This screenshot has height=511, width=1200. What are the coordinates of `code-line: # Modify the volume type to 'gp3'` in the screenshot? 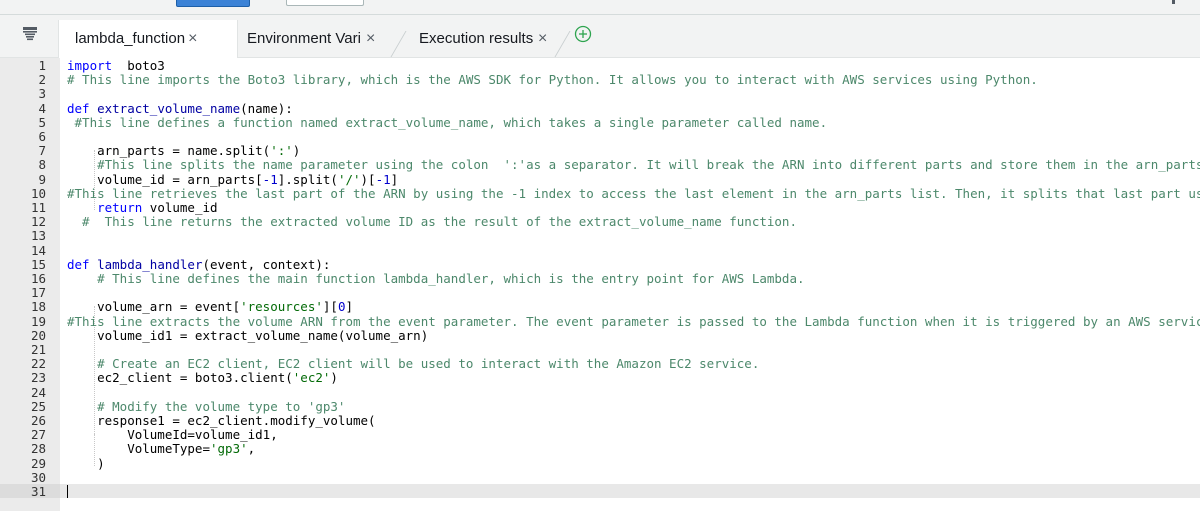 It's located at (633, 406).